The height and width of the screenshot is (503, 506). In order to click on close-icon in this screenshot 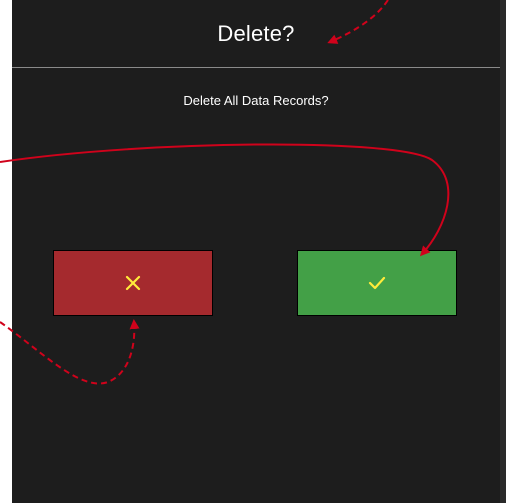, I will do `click(133, 283)`.